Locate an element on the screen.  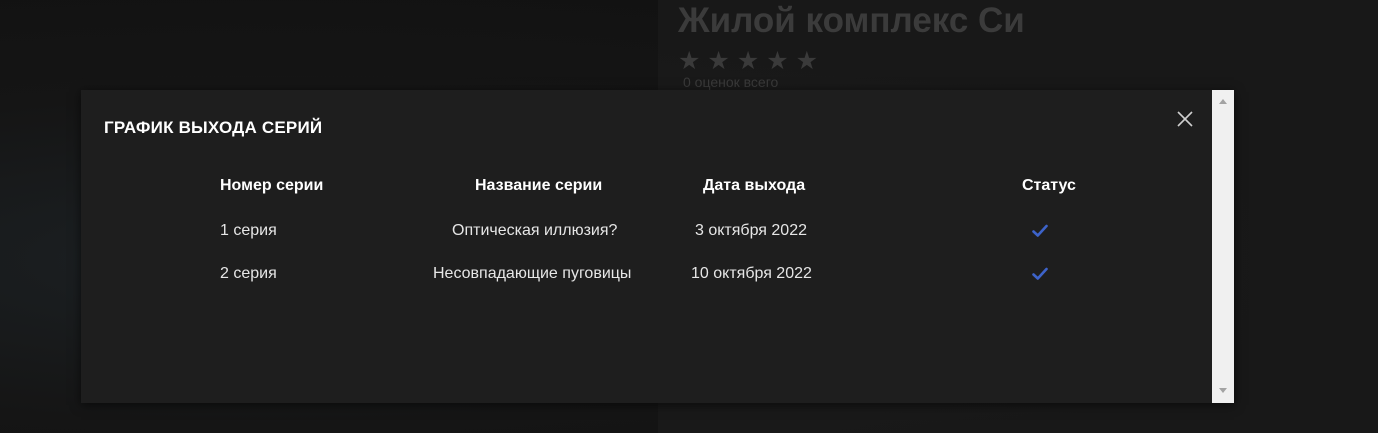
background-ratings-count: 0 оценок всего is located at coordinates (731, 82).